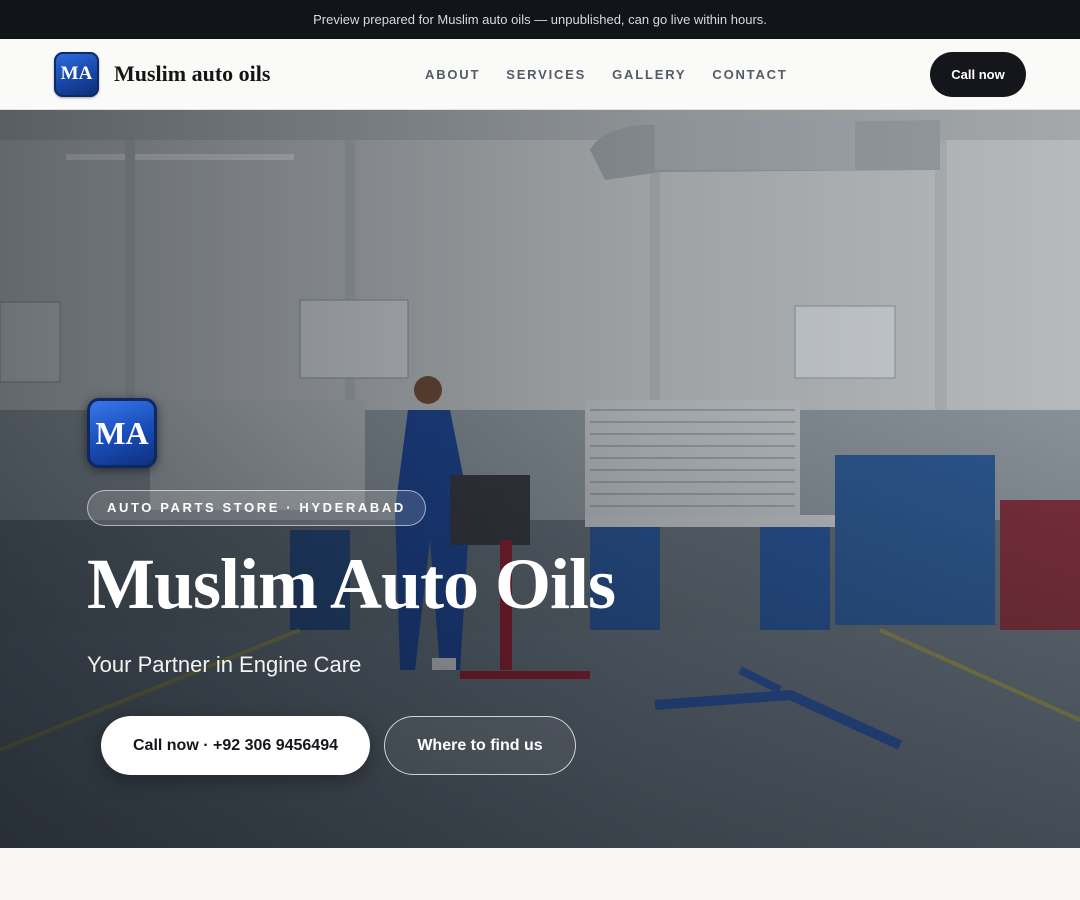  What do you see at coordinates (256, 508) in the screenshot?
I see `category-location-badge: AUTO PARTS STORE · HYDERABAD` at bounding box center [256, 508].